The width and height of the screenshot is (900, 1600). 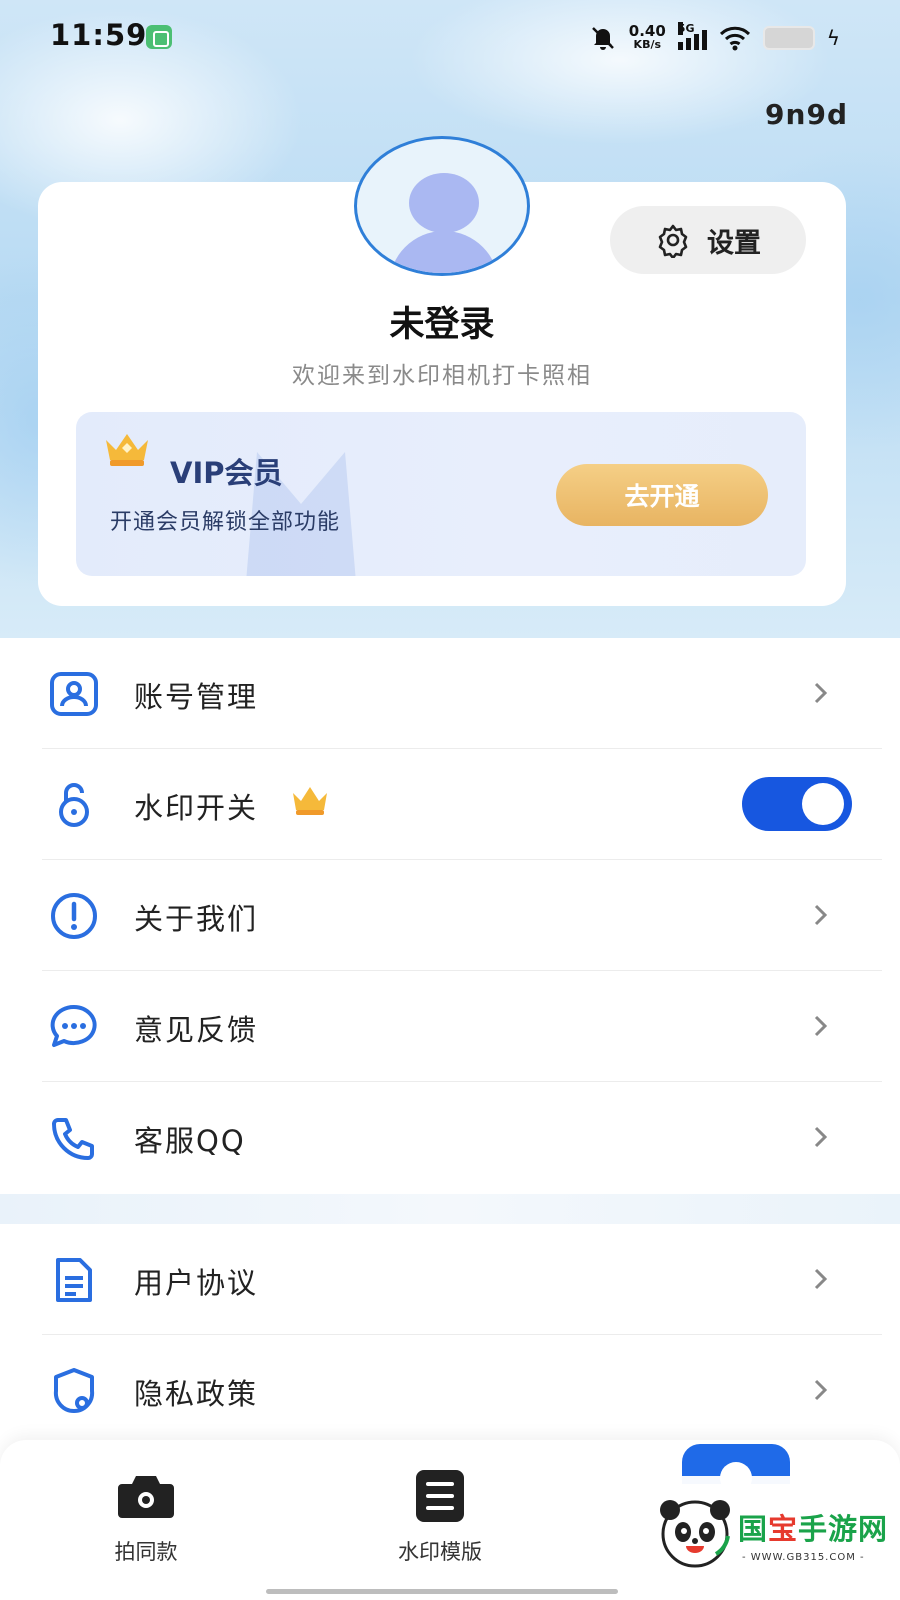 I want to click on legal-menu-list: 用户协议 隐私政策, so click(x=450, y=1335).